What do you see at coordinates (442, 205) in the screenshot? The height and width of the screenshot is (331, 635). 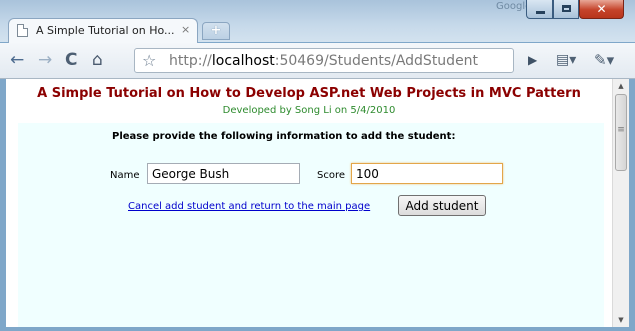 I see `add-student-button: Add student` at bounding box center [442, 205].